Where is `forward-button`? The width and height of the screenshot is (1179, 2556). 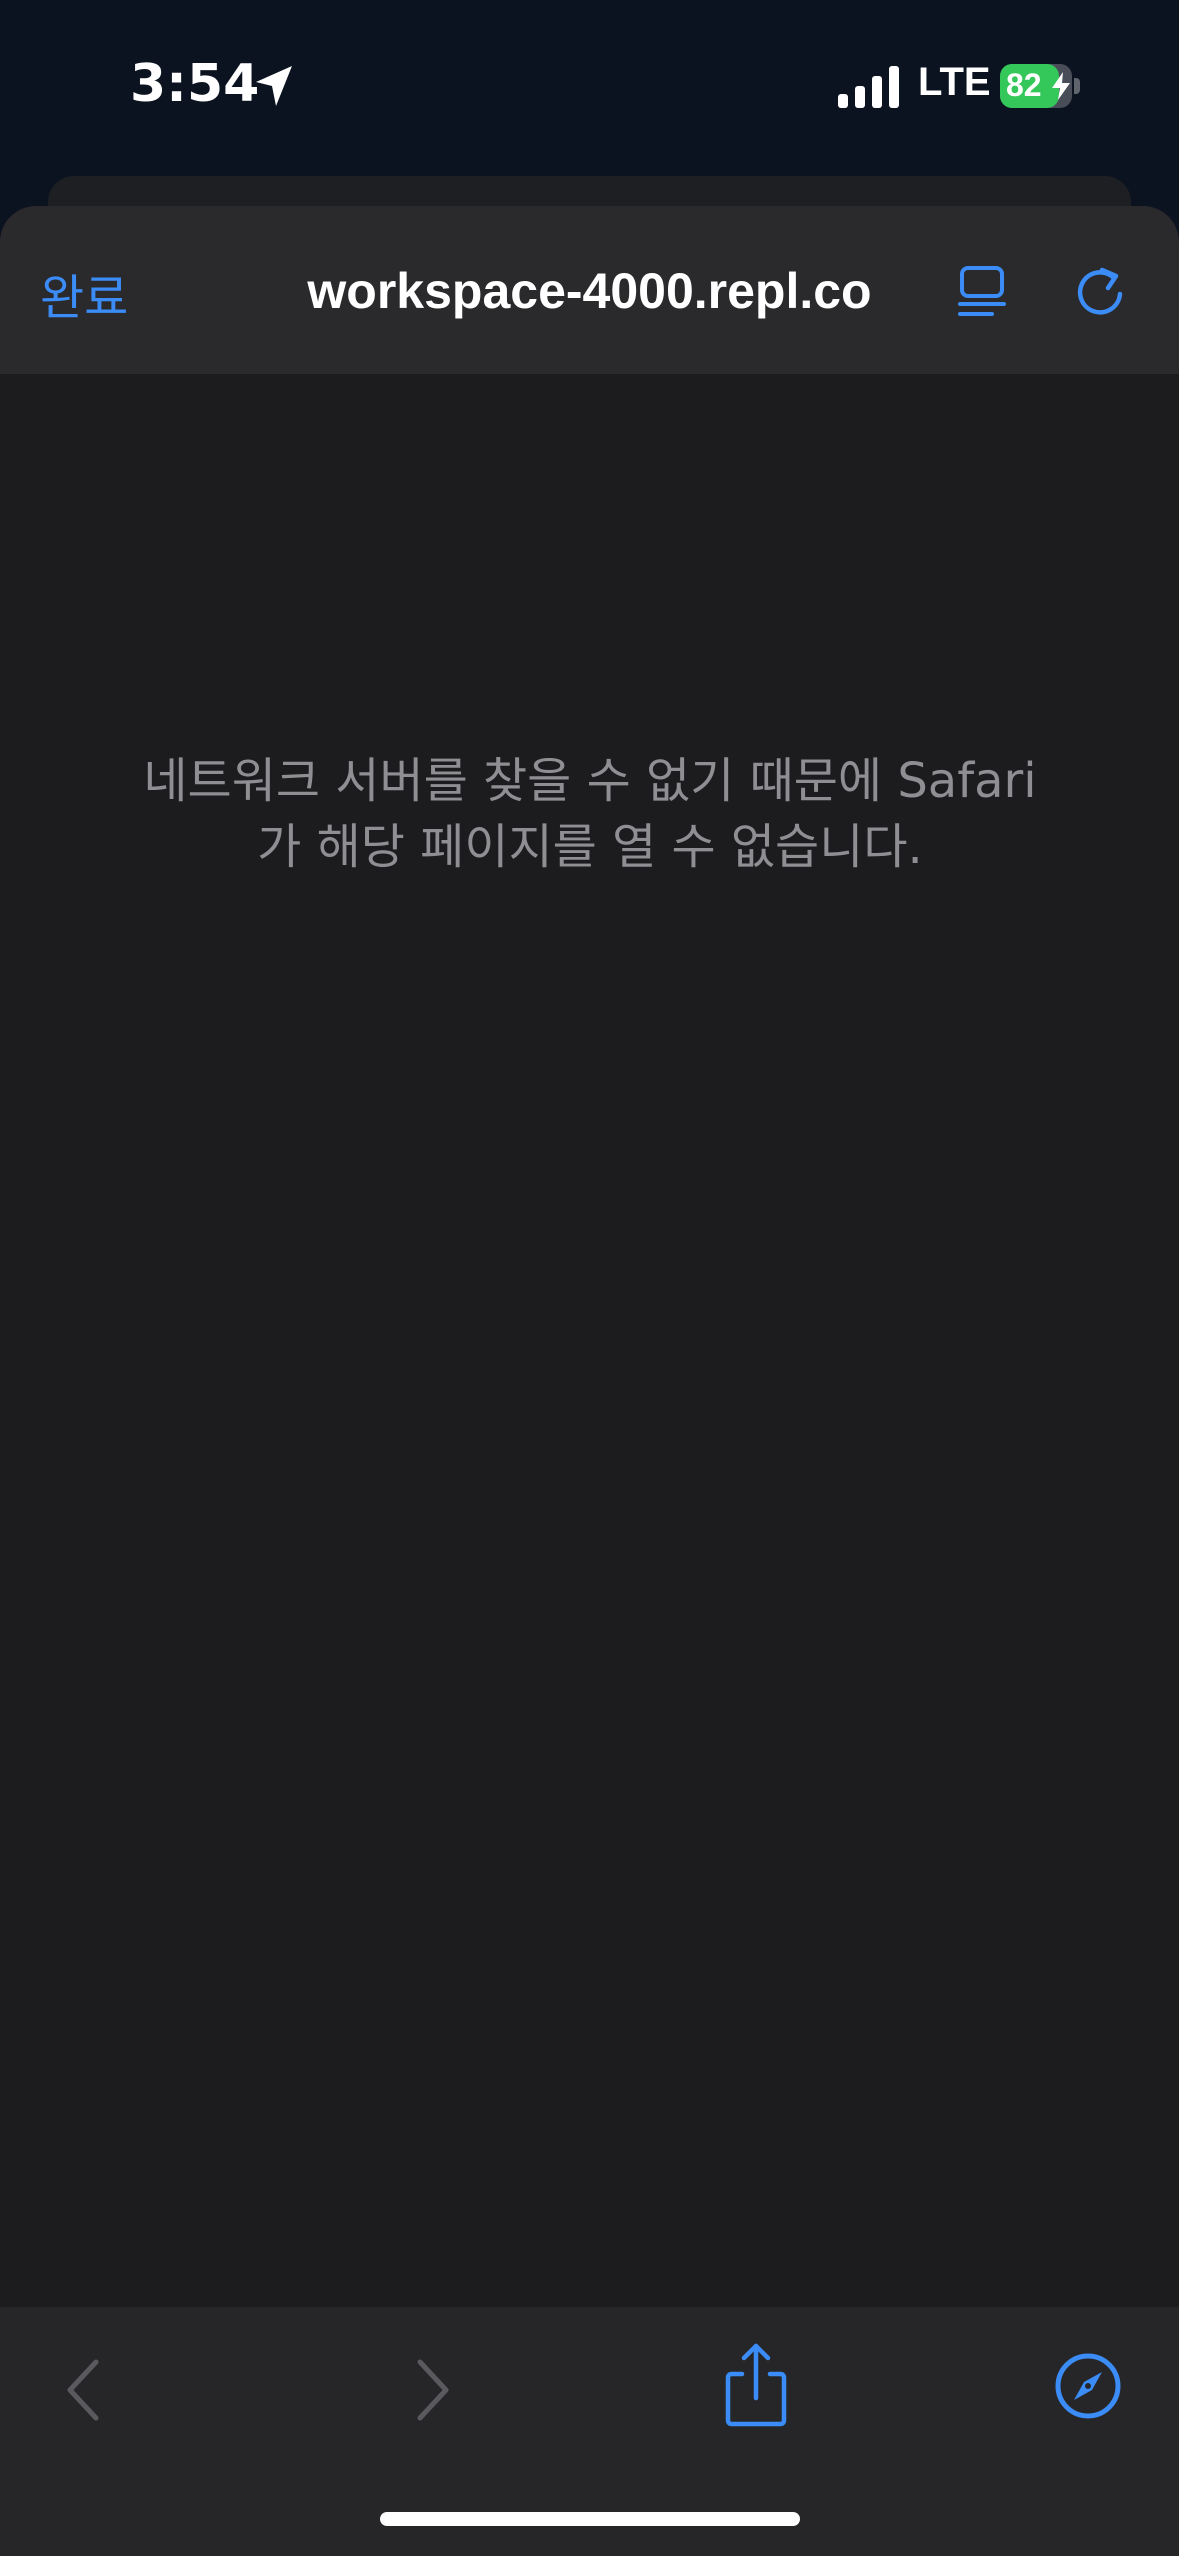 forward-button is located at coordinates (428, 2390).